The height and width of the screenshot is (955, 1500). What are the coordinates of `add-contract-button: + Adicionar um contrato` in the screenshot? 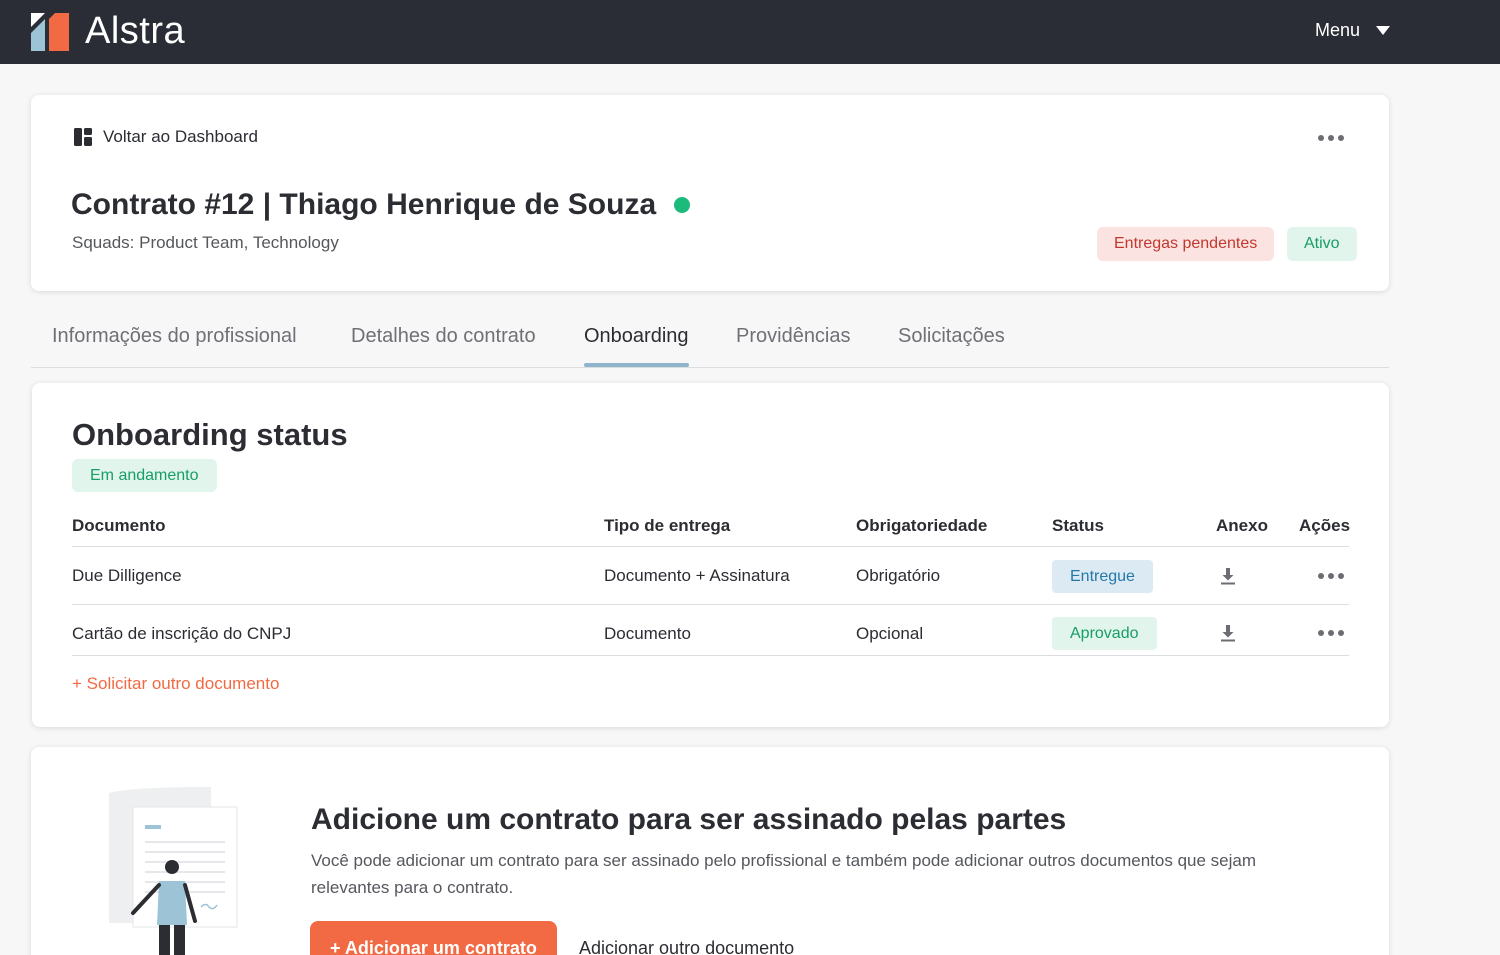 It's located at (433, 938).